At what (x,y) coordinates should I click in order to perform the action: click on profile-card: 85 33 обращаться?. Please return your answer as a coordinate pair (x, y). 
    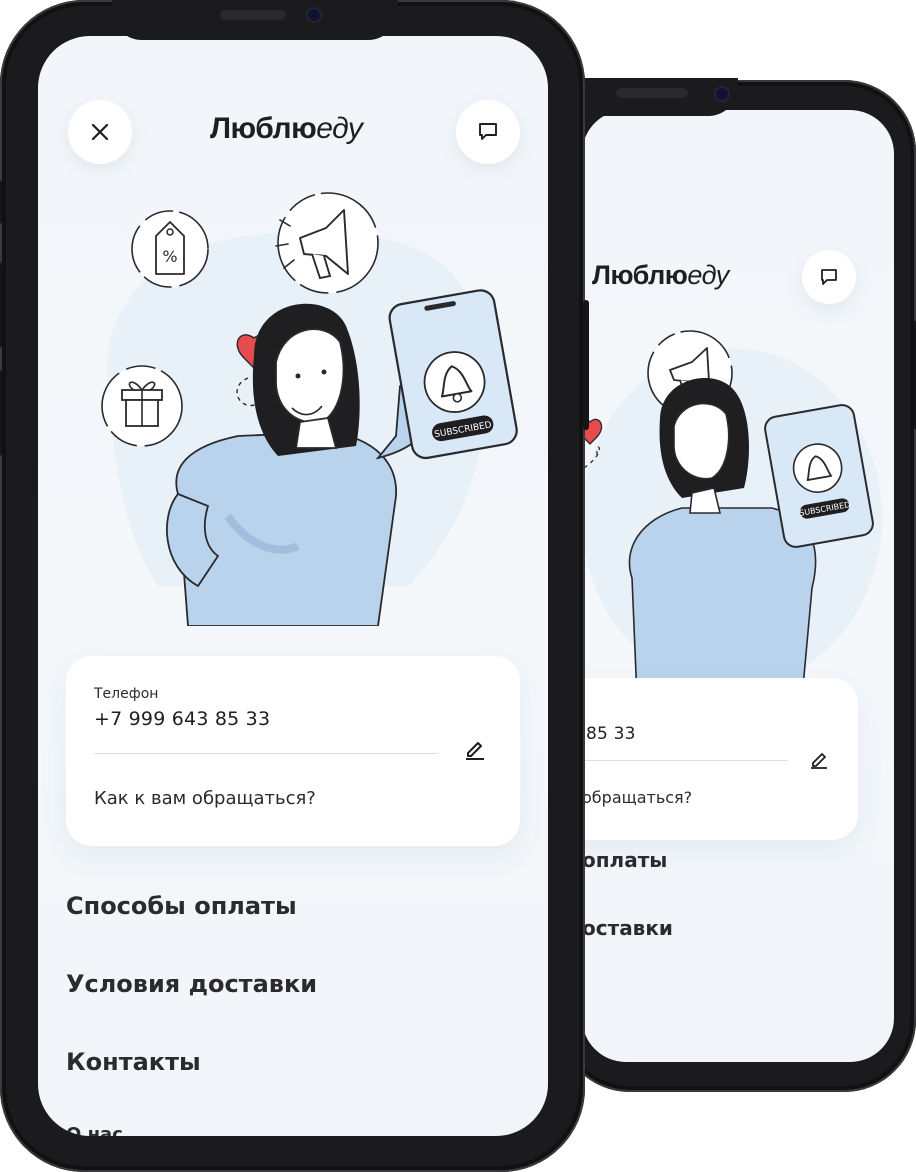
    Looking at the image, I should click on (720, 759).